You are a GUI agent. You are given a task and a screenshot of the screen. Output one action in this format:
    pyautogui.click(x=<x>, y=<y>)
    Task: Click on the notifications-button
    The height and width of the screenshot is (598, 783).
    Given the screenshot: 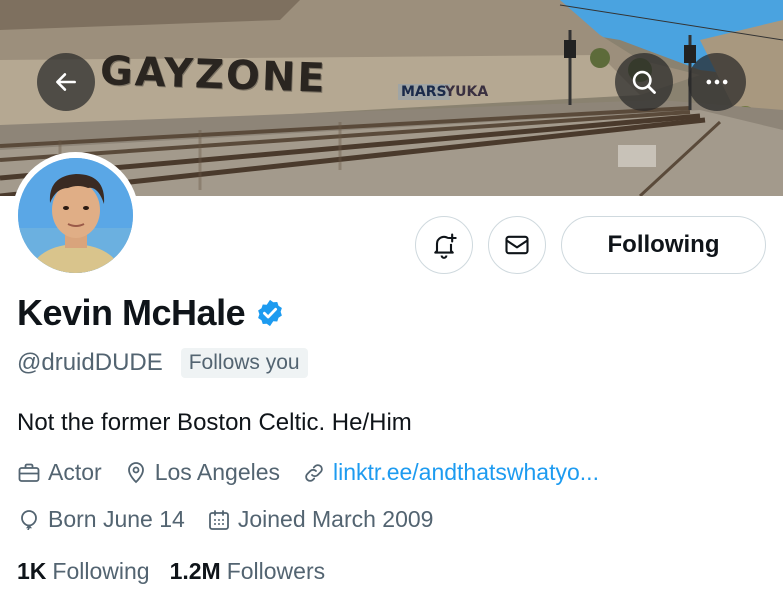 What is the action you would take?
    pyautogui.click(x=444, y=245)
    